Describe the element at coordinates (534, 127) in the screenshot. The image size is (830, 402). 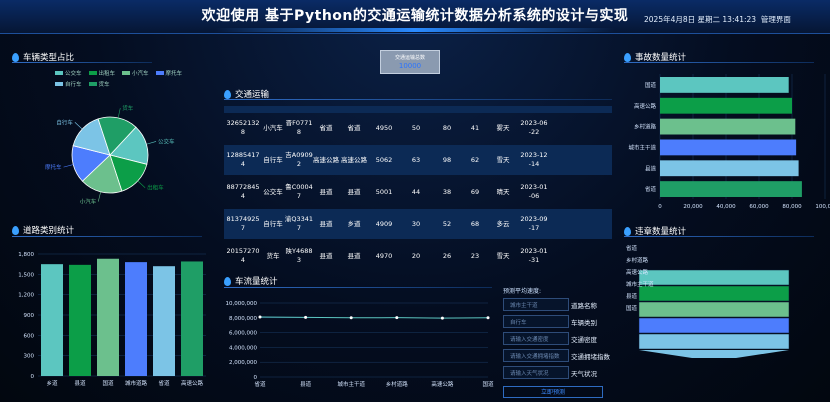
I see `table-cell: 2023-06 -22` at that location.